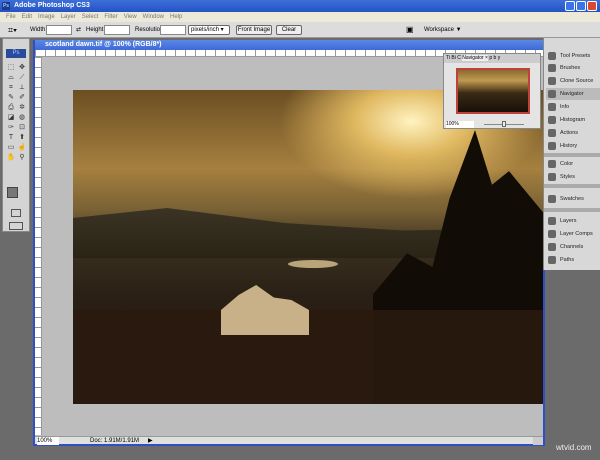 The width and height of the screenshot is (600, 460). What do you see at coordinates (11, 107) in the screenshot?
I see `stamp-tool-icon: ⎙` at bounding box center [11, 107].